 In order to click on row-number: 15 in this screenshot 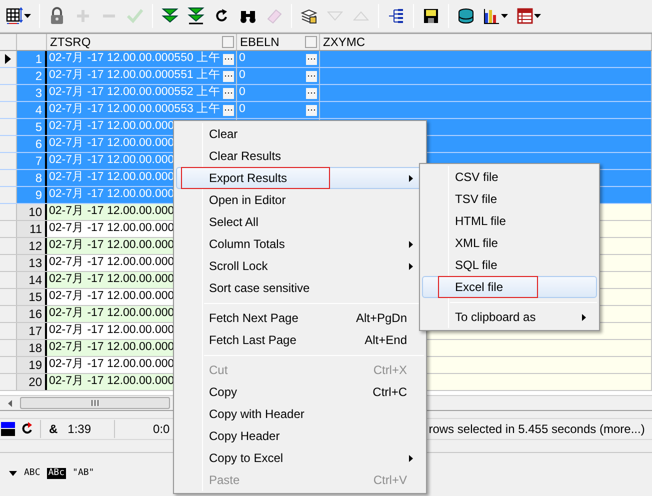, I will do `click(32, 297)`.